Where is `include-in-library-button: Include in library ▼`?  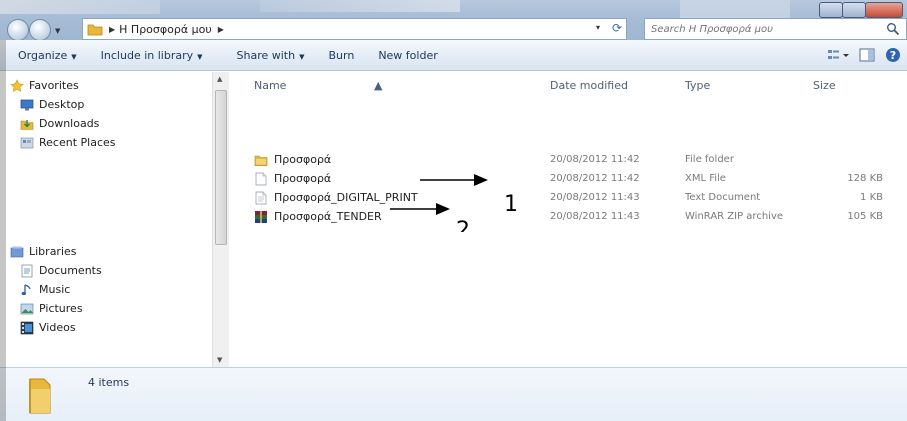 include-in-library-button: Include in library ▼ is located at coordinates (152, 55).